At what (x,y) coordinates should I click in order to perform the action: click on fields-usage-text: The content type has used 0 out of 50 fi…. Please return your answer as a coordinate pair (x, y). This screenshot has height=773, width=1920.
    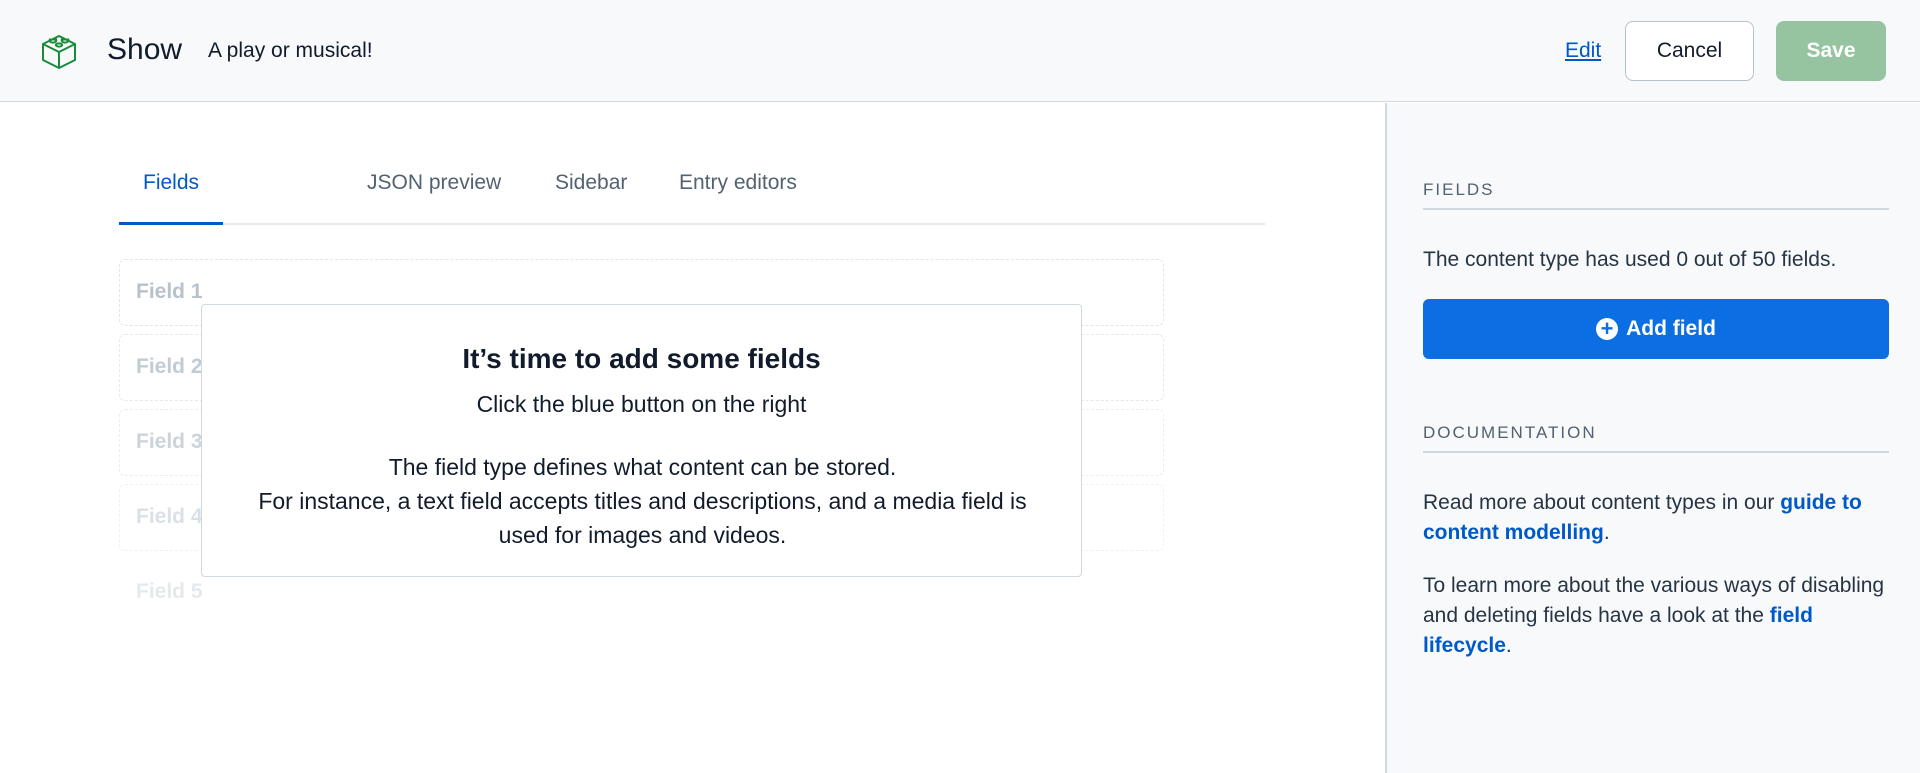
    Looking at the image, I should click on (1630, 259).